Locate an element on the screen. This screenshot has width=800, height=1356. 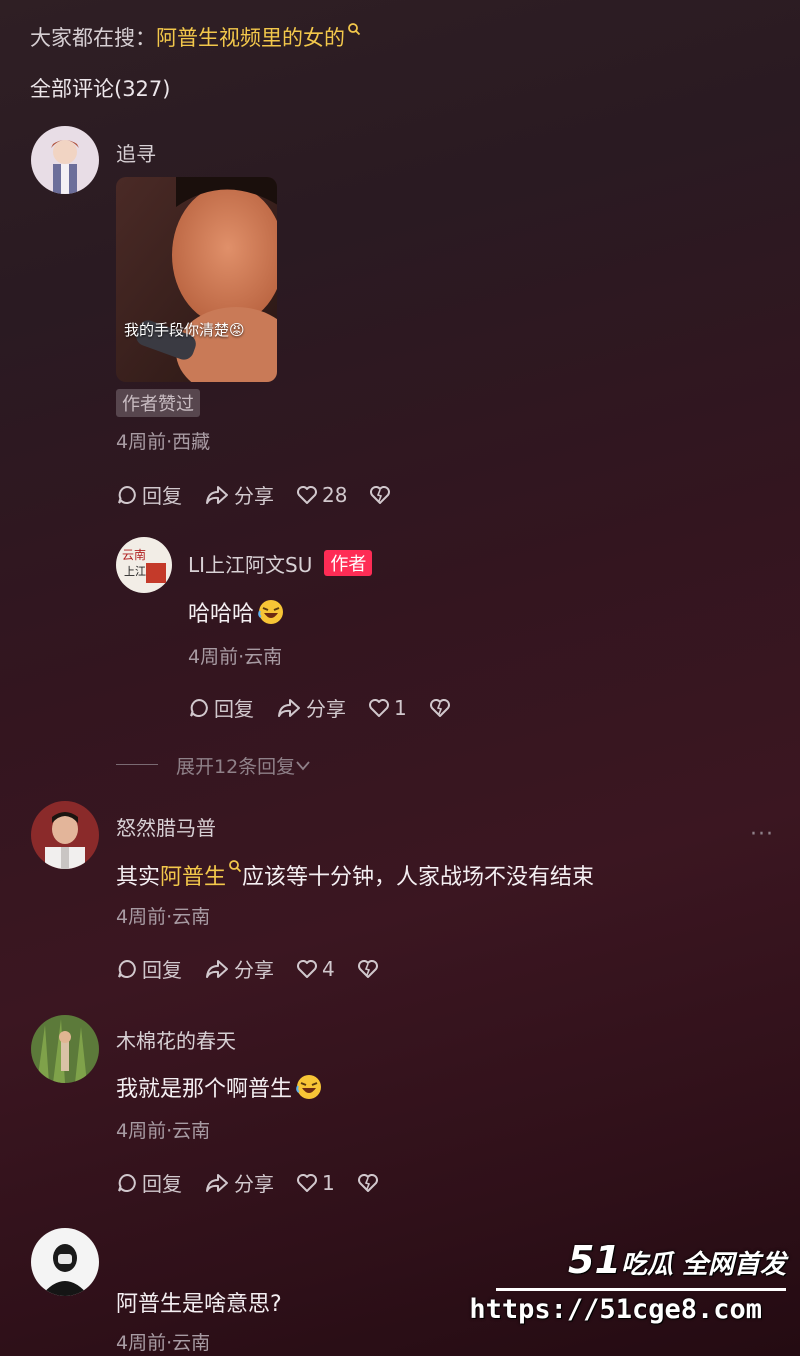
comment-text-part: 应该等十分钟，人家战场不没有结束 is located at coordinates (418, 877).